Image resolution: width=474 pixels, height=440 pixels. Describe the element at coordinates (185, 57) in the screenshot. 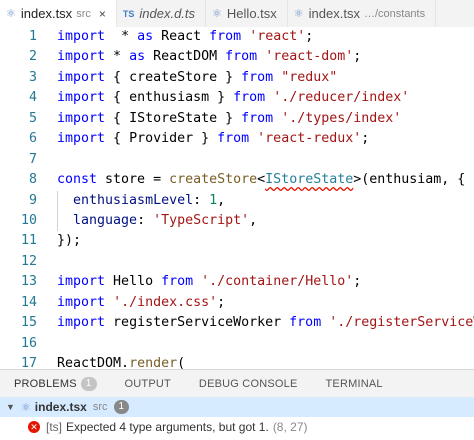

I see `code-token: ReactDOM` at that location.